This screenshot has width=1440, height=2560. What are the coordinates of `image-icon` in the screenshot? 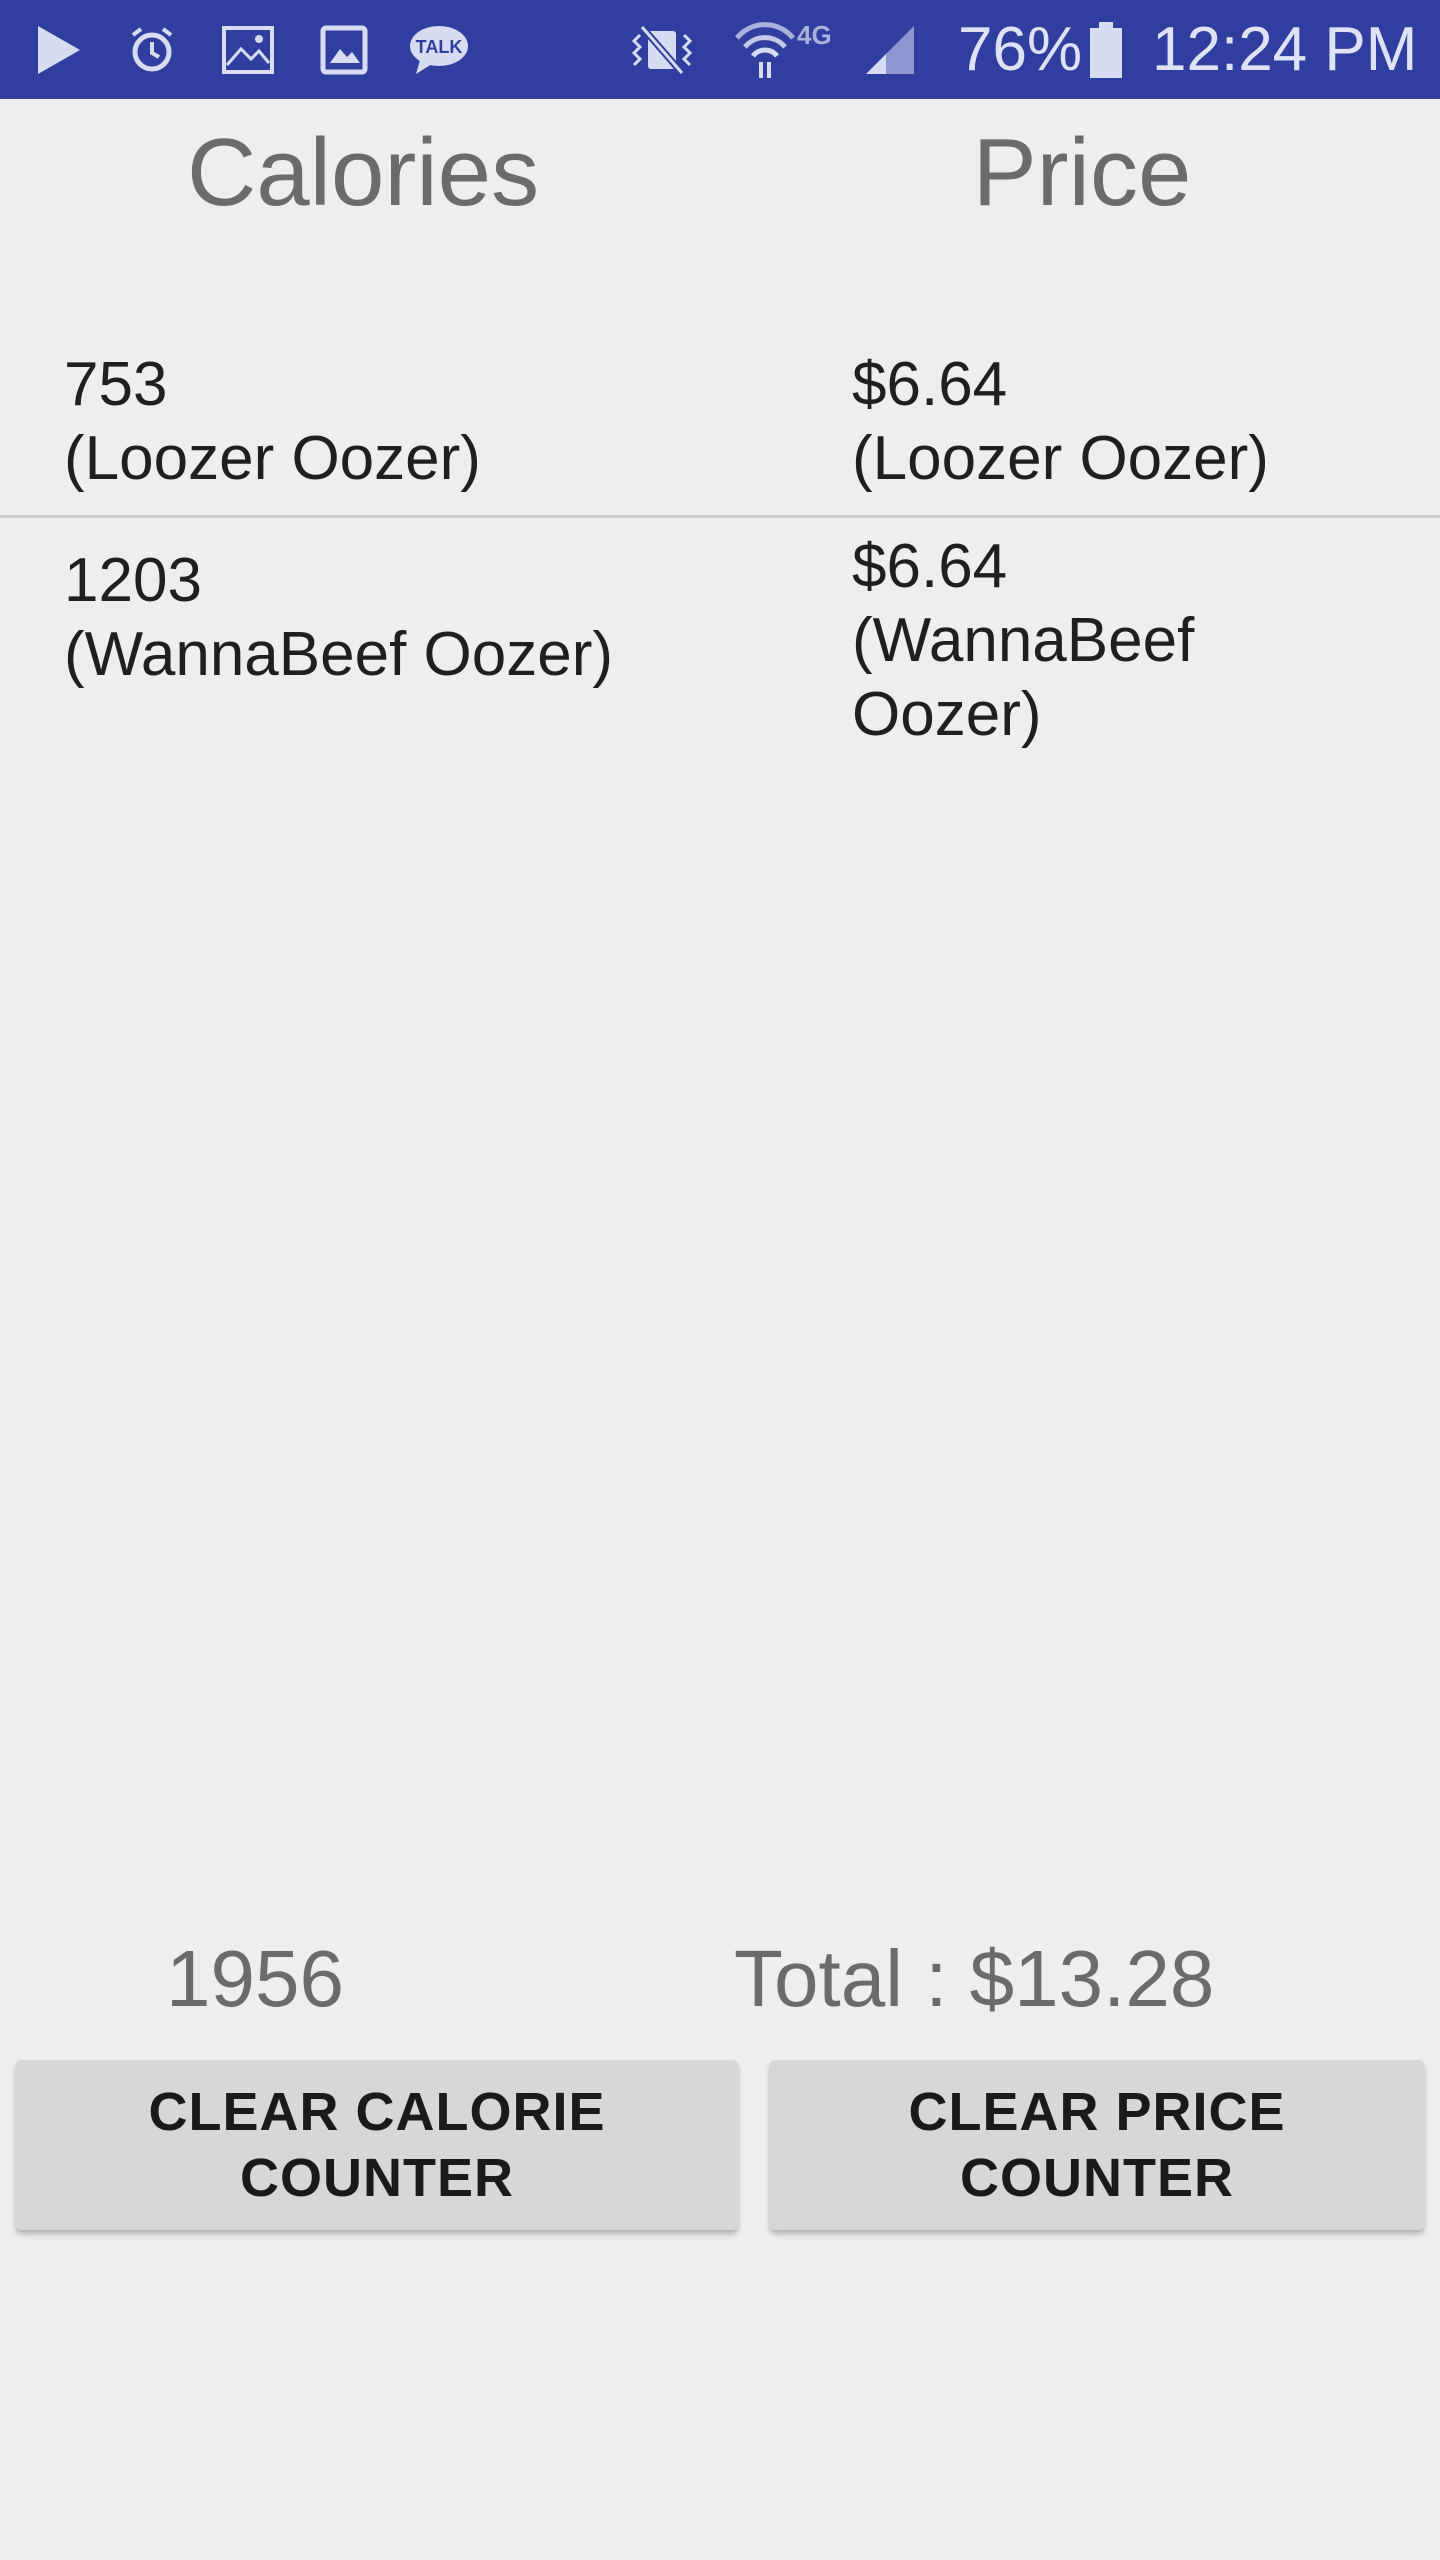 It's located at (344, 50).